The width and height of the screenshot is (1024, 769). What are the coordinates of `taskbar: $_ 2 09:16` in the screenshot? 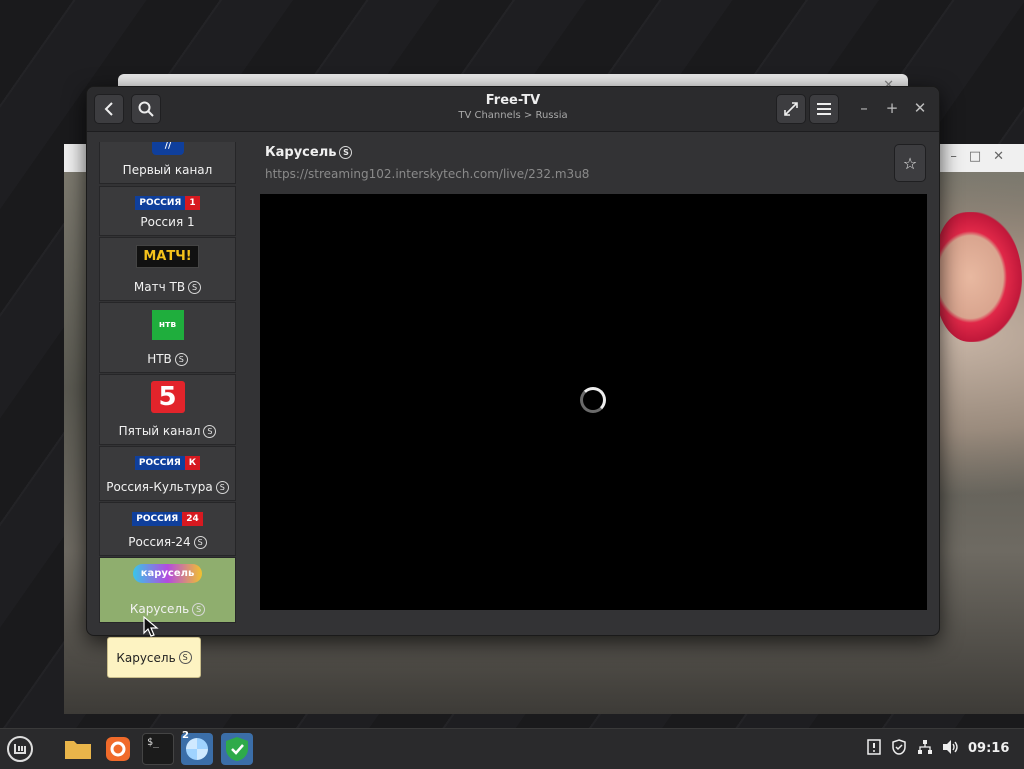 It's located at (512, 748).